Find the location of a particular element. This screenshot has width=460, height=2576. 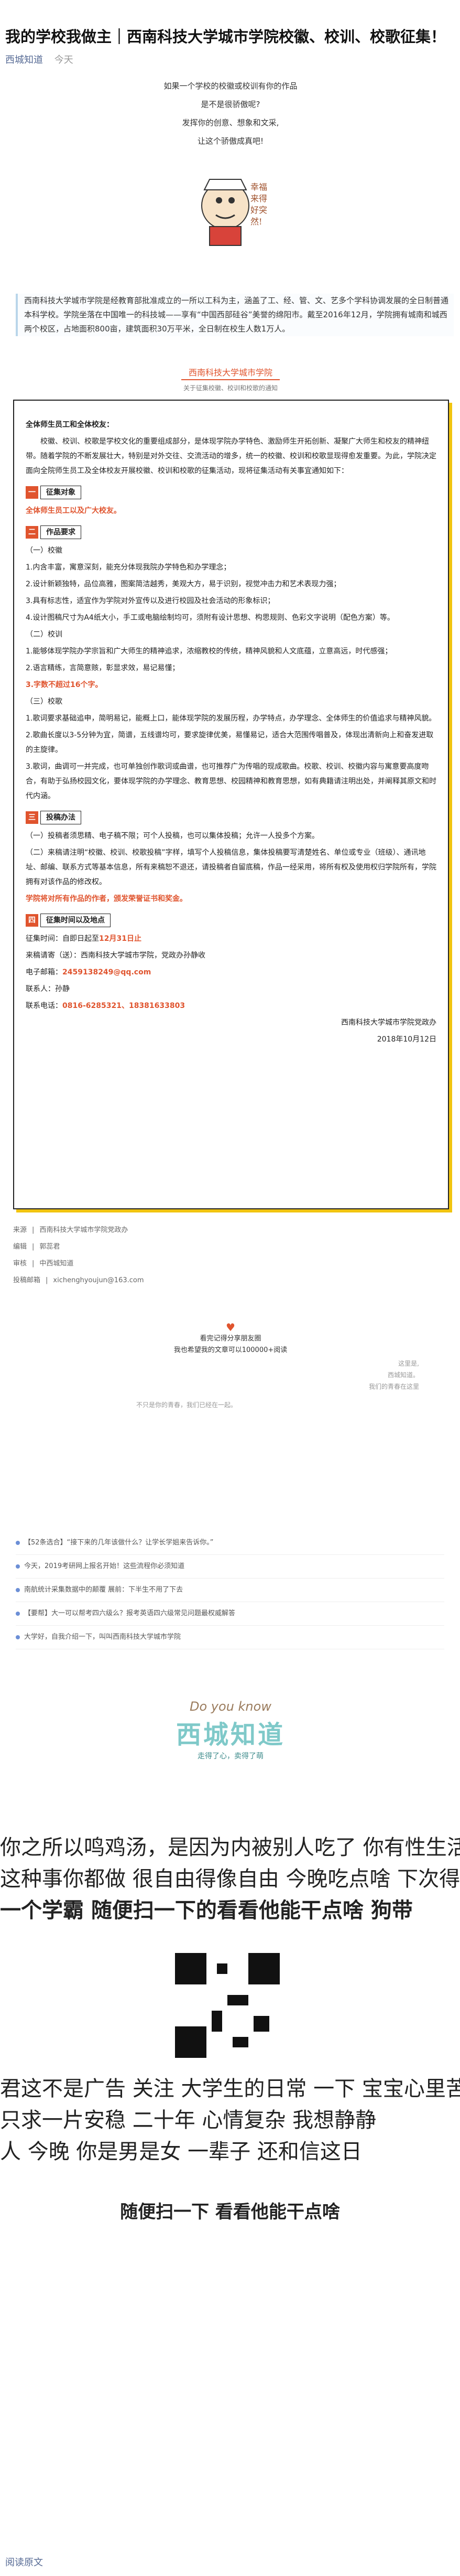

caption-line-1: 这里是, is located at coordinates (409, 1363).